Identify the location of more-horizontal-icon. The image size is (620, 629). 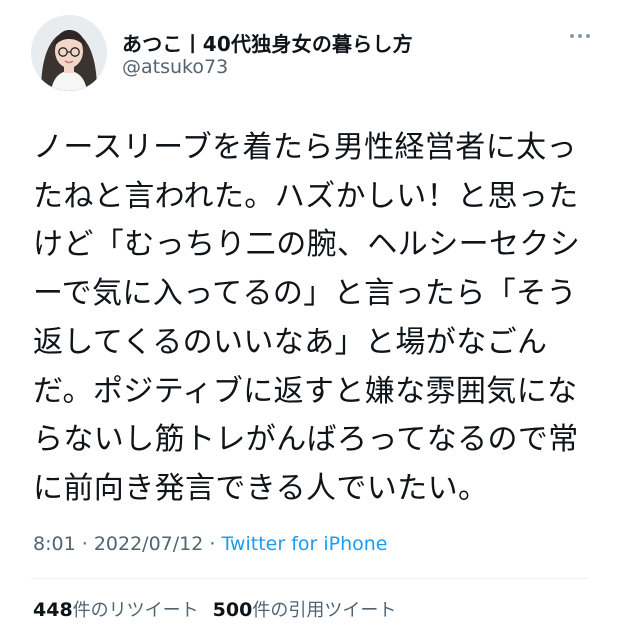
(580, 36).